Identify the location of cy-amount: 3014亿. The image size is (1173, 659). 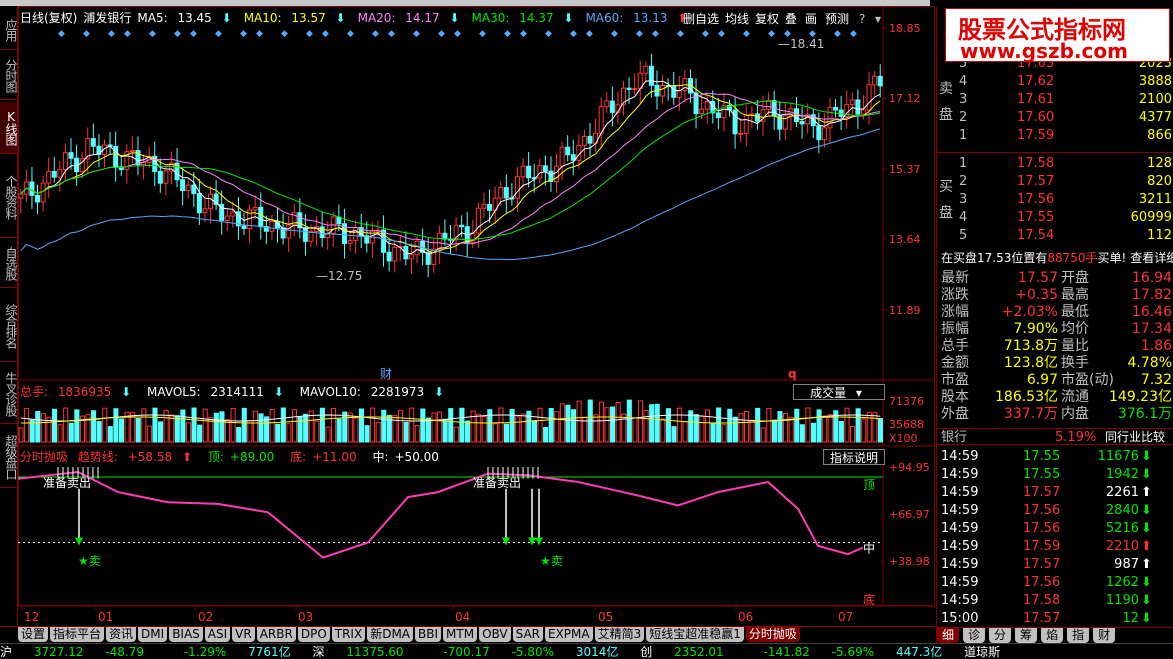
(597, 652).